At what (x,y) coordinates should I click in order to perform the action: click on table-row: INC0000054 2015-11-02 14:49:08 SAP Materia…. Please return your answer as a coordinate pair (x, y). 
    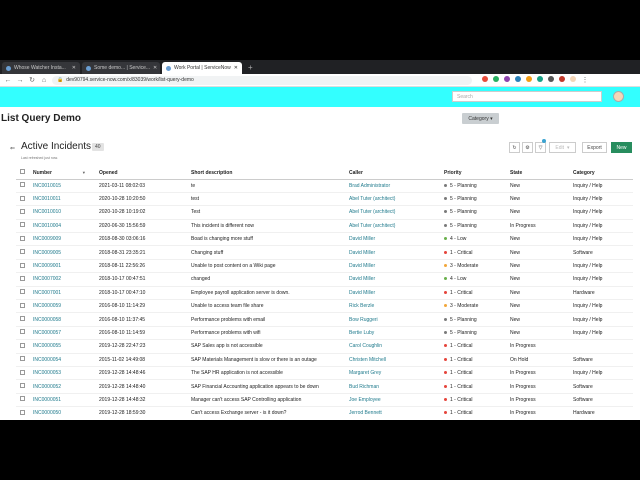
    Looking at the image, I should click on (324, 360).